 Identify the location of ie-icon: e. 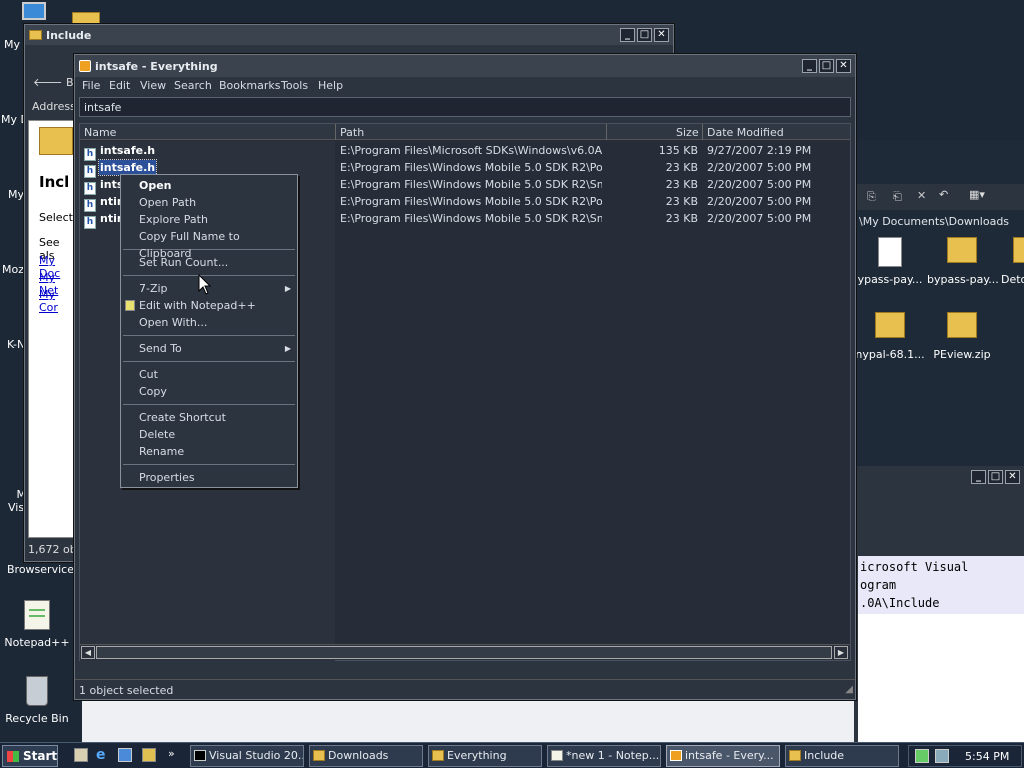
(101, 755).